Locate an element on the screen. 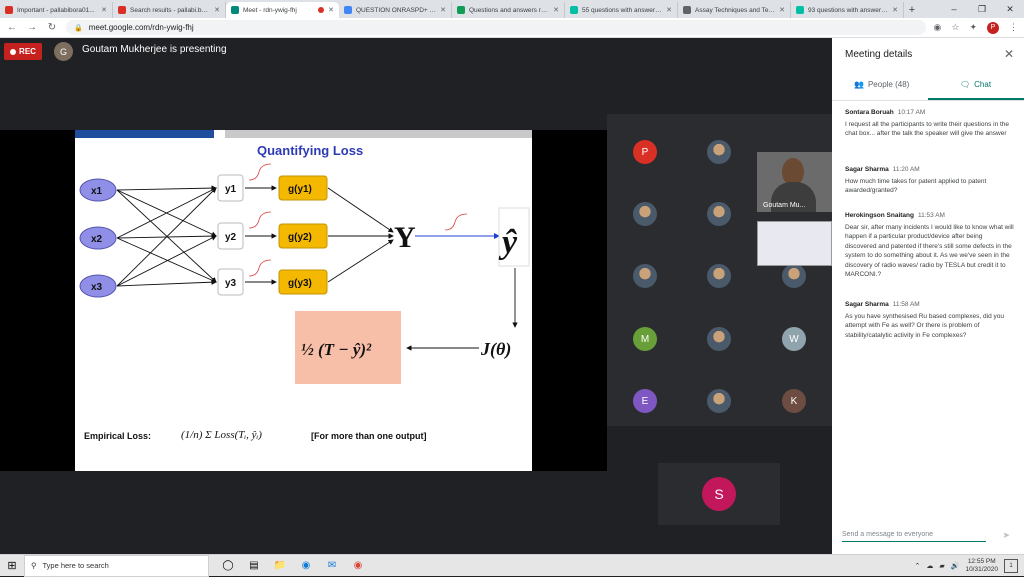  message-time: 11:58 AM is located at coordinates (906, 304).